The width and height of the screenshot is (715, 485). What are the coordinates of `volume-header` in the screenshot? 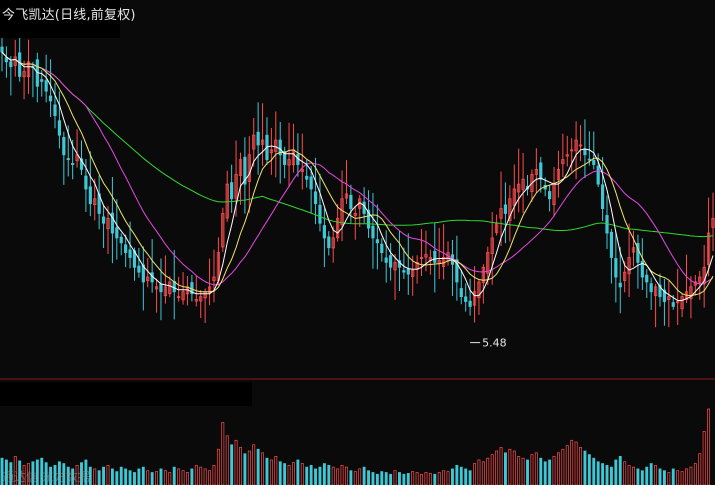 It's located at (126, 394).